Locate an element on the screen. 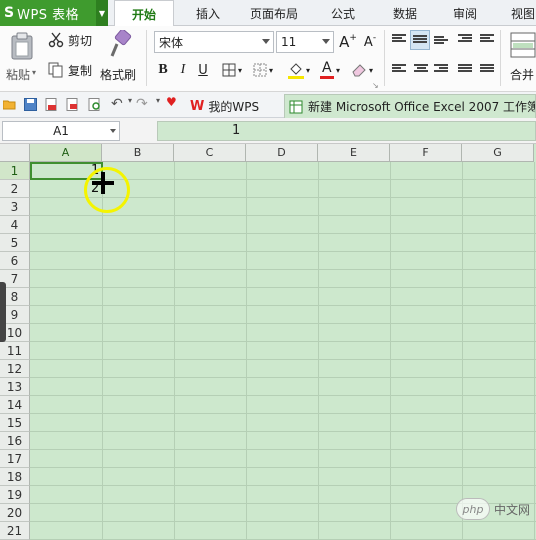  name-box-value: A1 is located at coordinates (61, 131).